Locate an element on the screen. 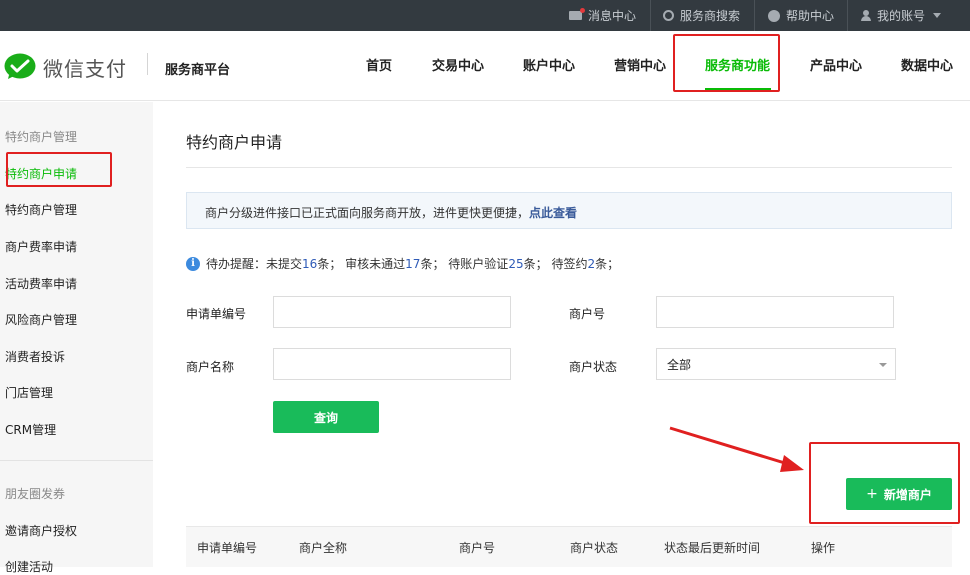 The image size is (970, 575). help-icon: ? is located at coordinates (774, 15).